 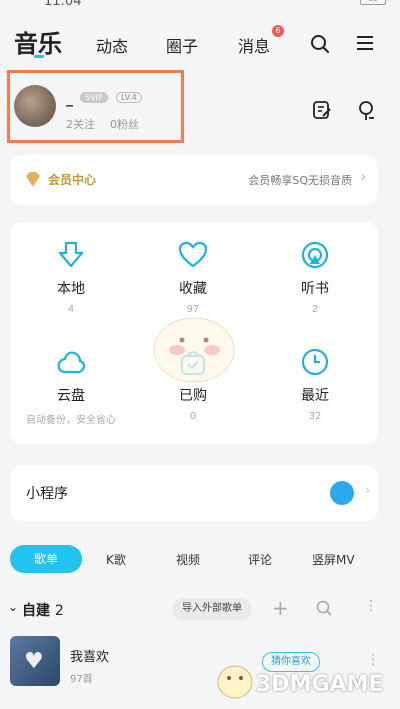 I want to click on grid-item-count: 4, so click(x=71, y=309).